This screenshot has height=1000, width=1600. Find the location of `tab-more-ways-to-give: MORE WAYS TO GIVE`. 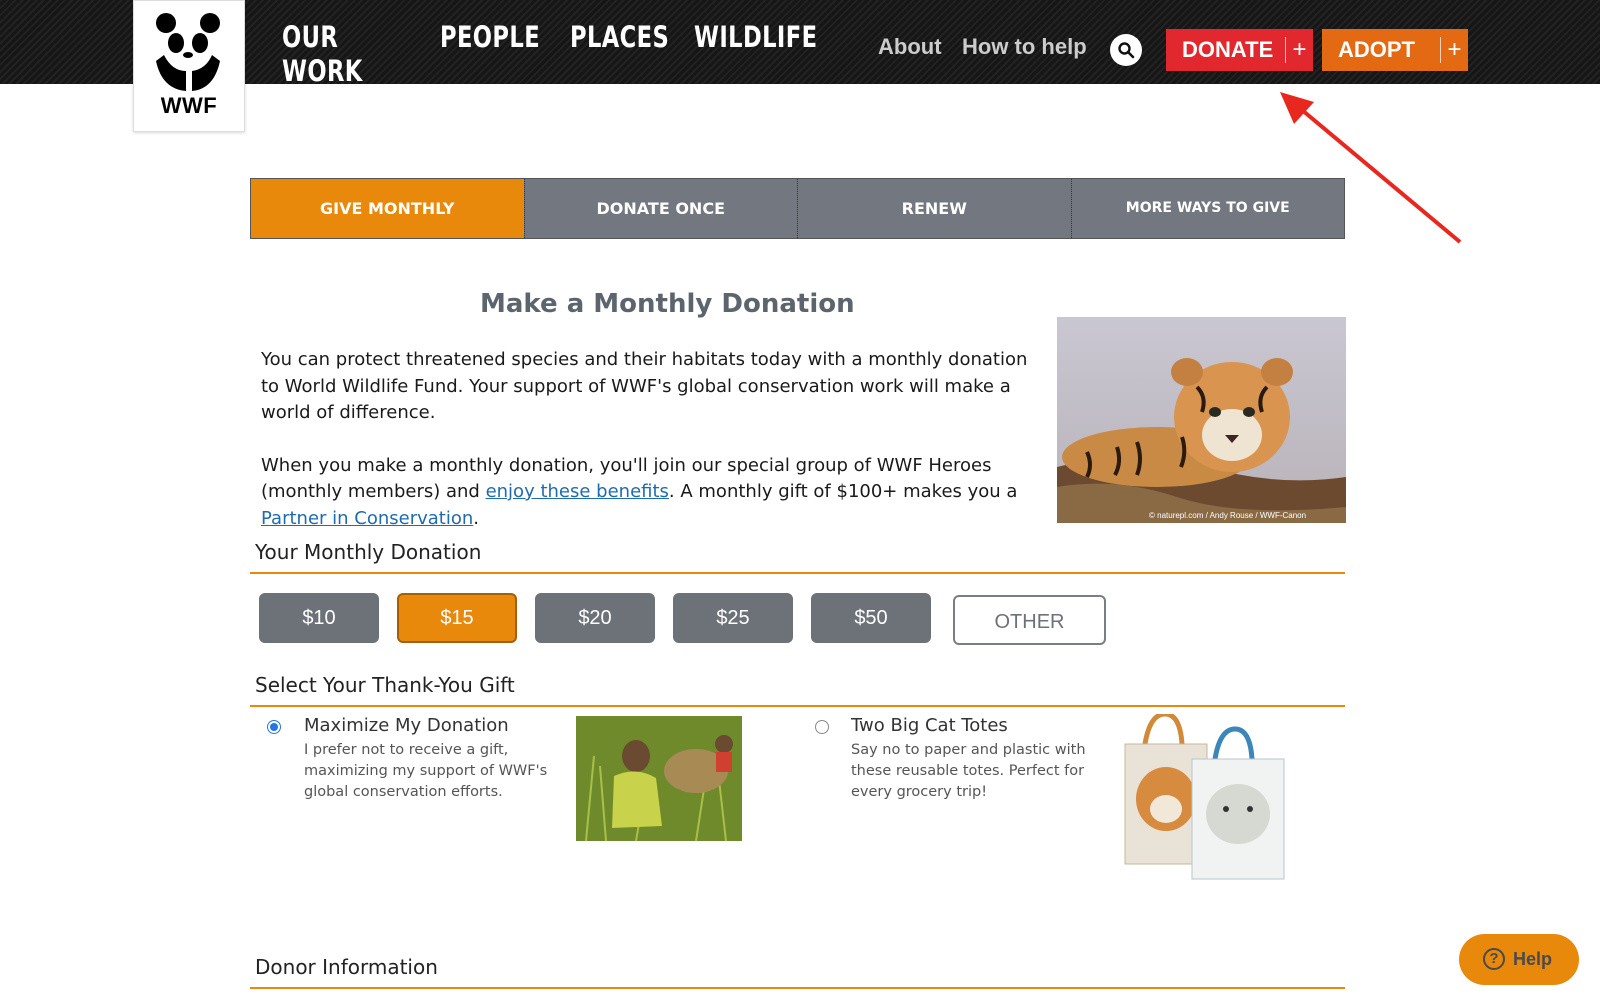

tab-more-ways-to-give: MORE WAYS TO GIVE is located at coordinates (1207, 208).